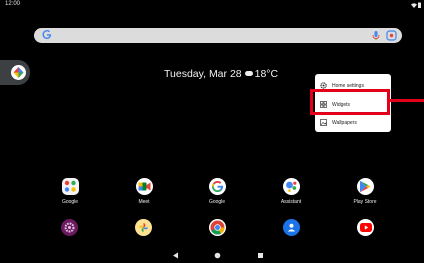  I want to click on app-label: Assistant, so click(291, 202).